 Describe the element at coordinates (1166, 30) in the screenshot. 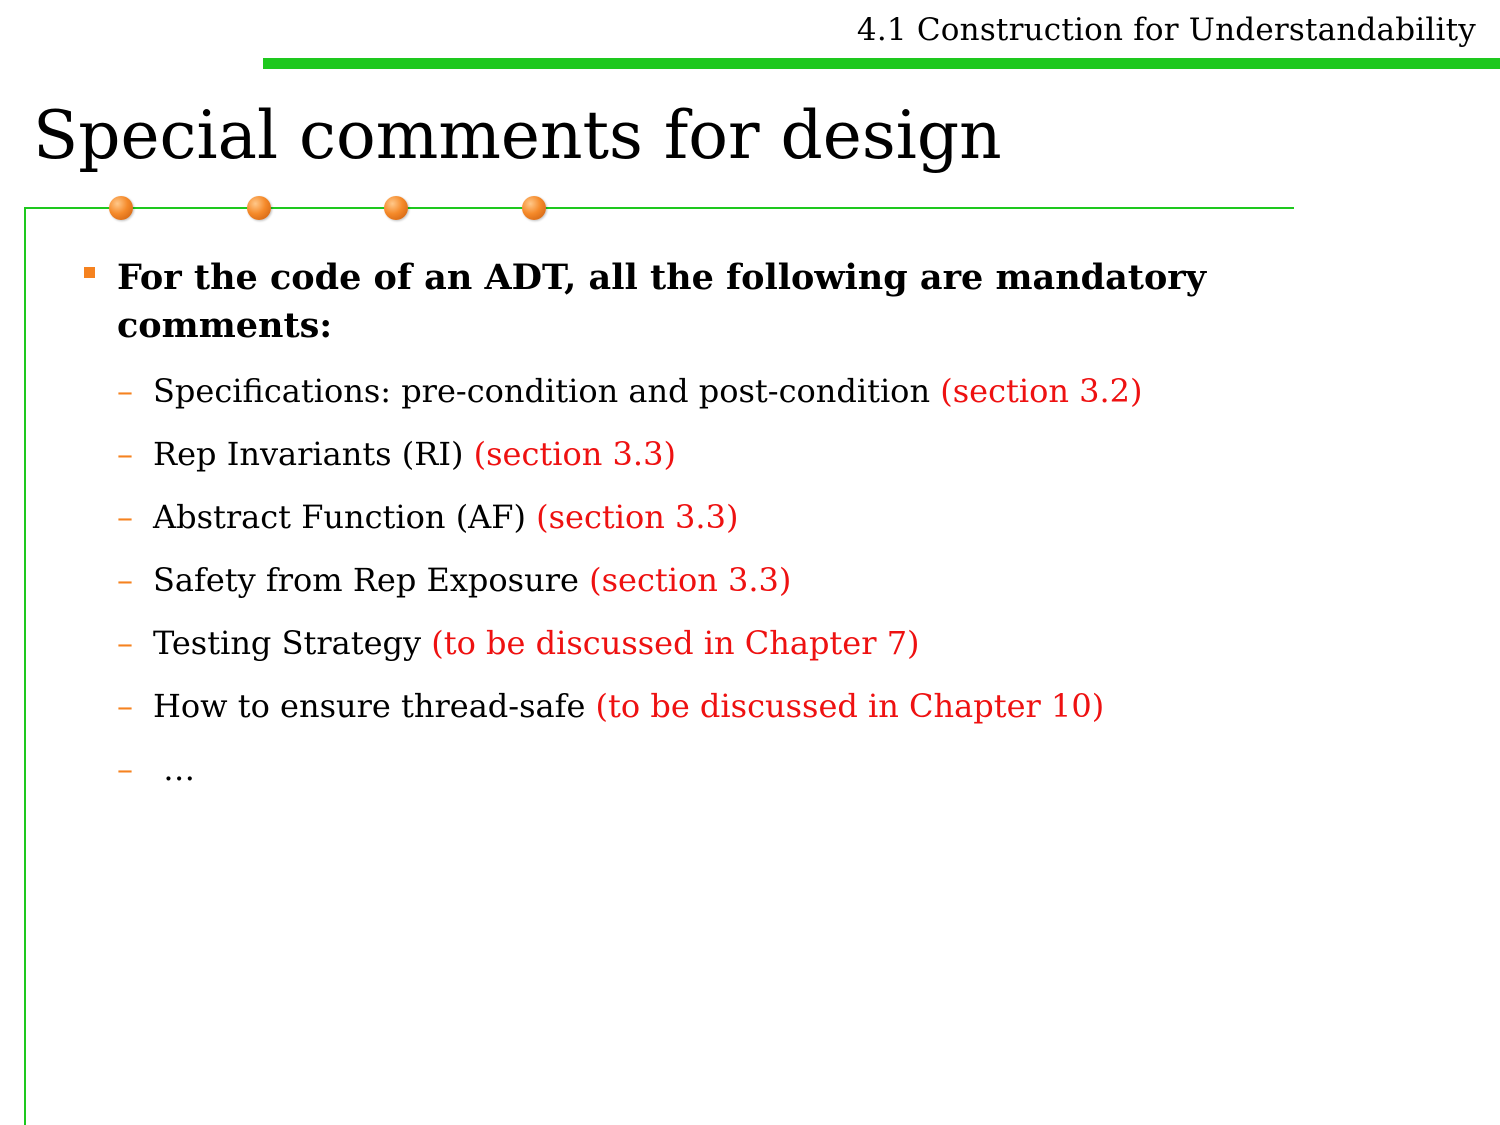

I see `section-header: 4.1 Construction for Understandability` at that location.